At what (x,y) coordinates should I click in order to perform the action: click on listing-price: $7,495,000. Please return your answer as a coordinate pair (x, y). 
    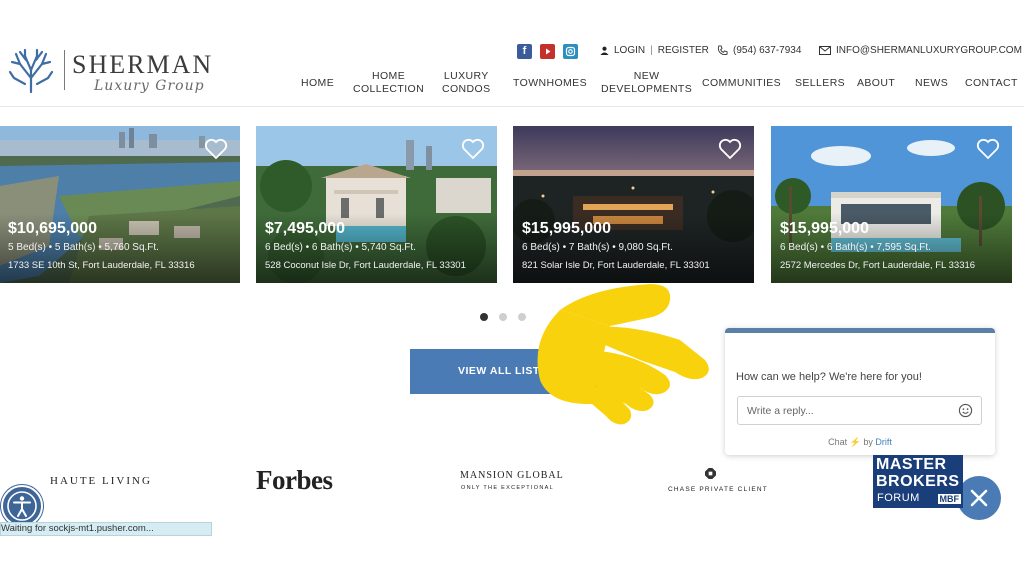
    Looking at the image, I should click on (305, 228).